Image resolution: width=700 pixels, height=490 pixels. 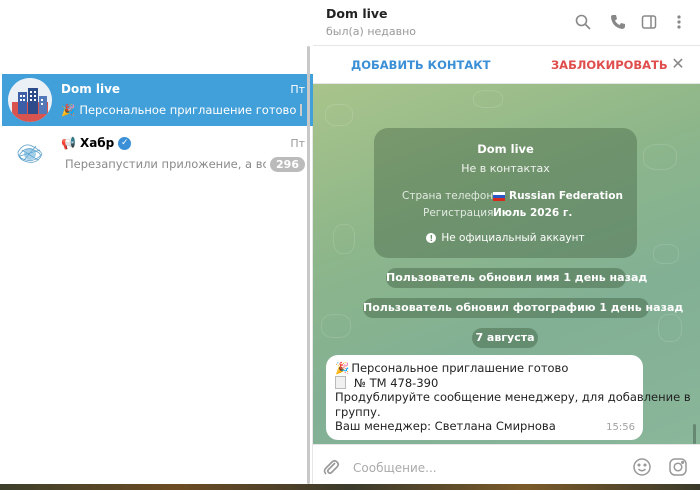 I want to click on message-text-line5: Ваш менеджер: Светлана Смирнова, so click(x=445, y=426).